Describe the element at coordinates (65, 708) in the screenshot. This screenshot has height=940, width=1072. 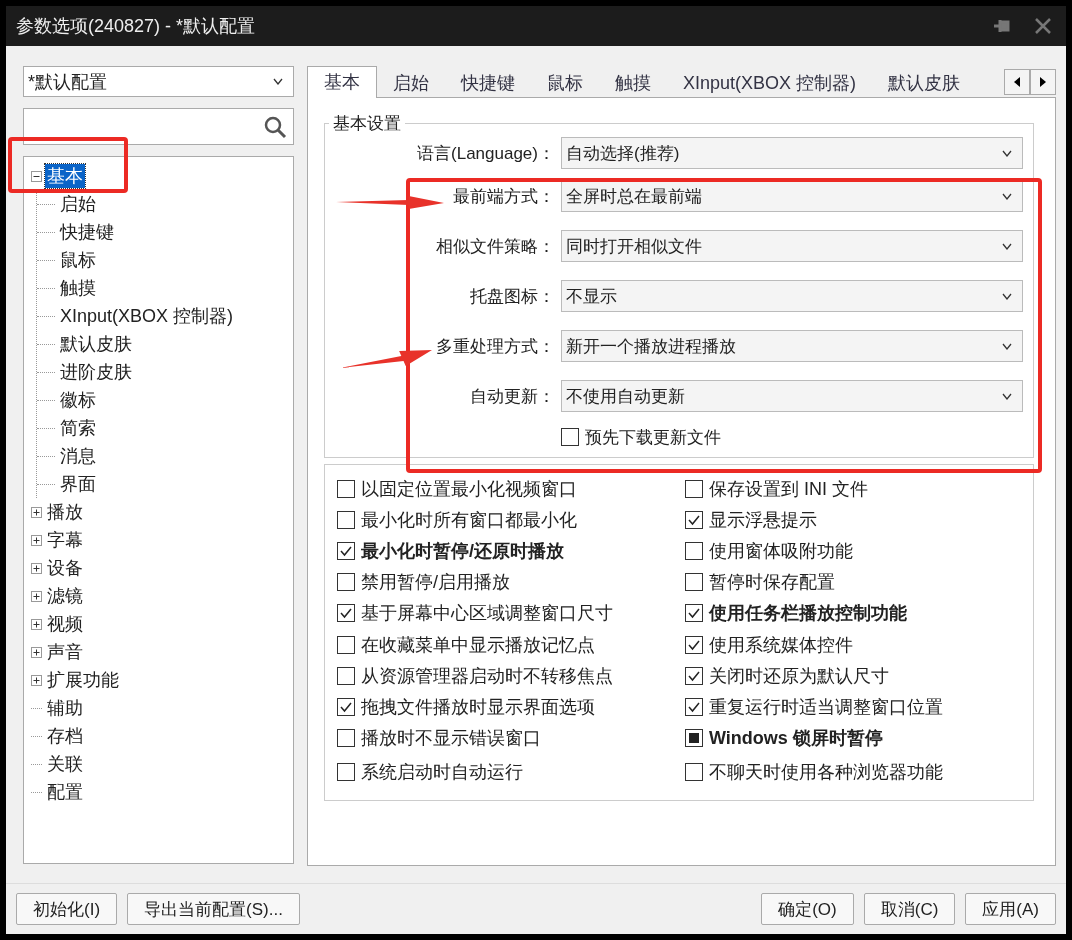
I see `tree-item: 辅助` at that location.